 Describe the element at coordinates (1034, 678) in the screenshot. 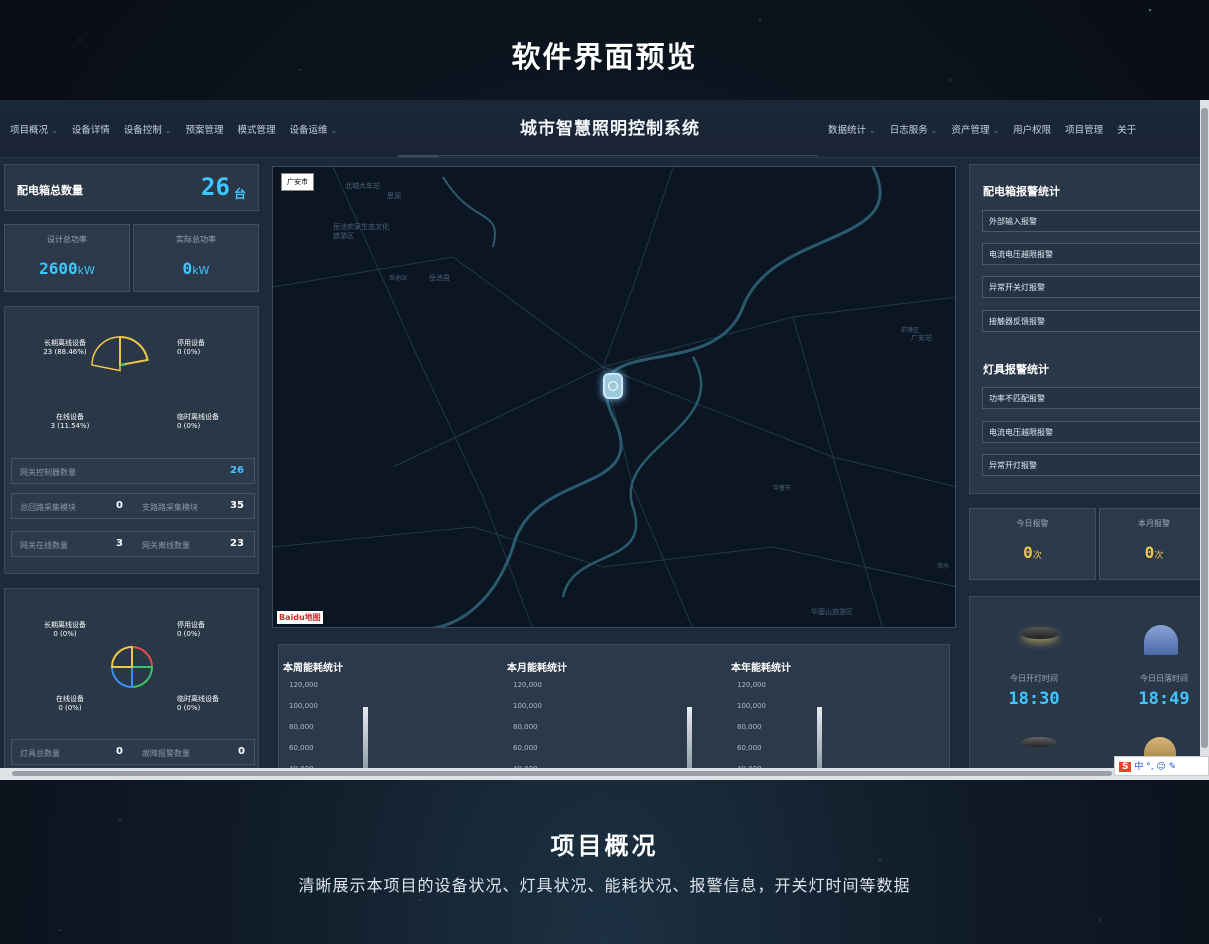

I see `light-on-label: 今日开灯时间` at that location.